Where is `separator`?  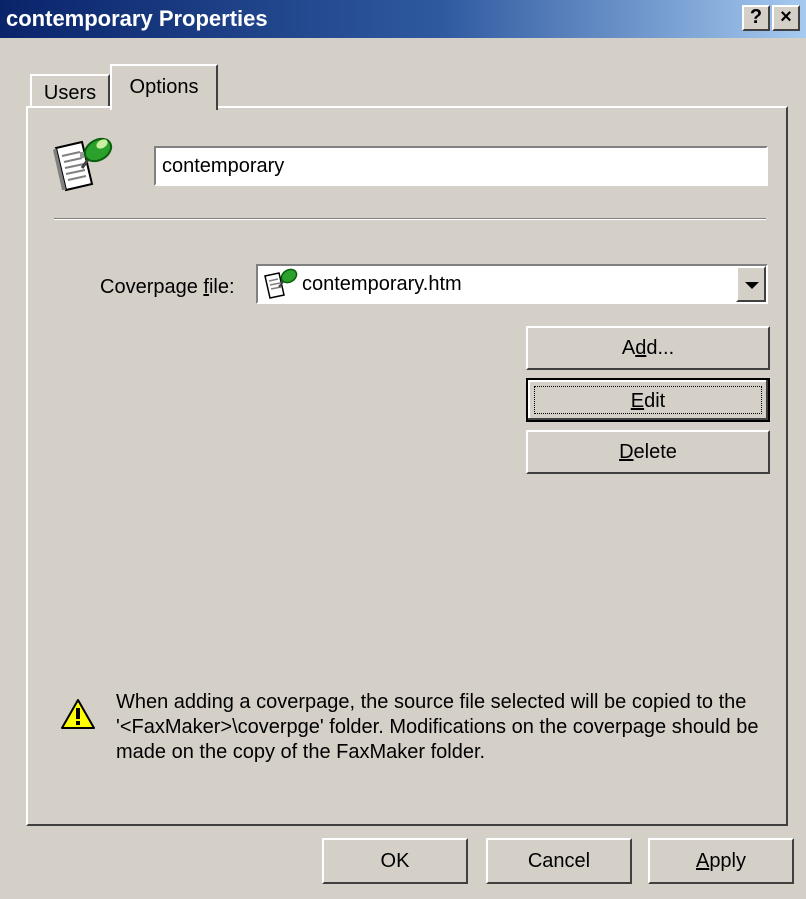
separator is located at coordinates (410, 219).